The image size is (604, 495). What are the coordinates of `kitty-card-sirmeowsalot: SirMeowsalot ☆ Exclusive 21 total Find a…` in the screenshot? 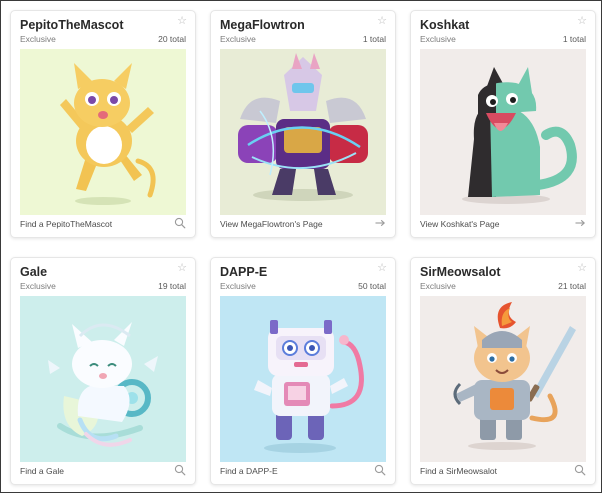 It's located at (503, 371).